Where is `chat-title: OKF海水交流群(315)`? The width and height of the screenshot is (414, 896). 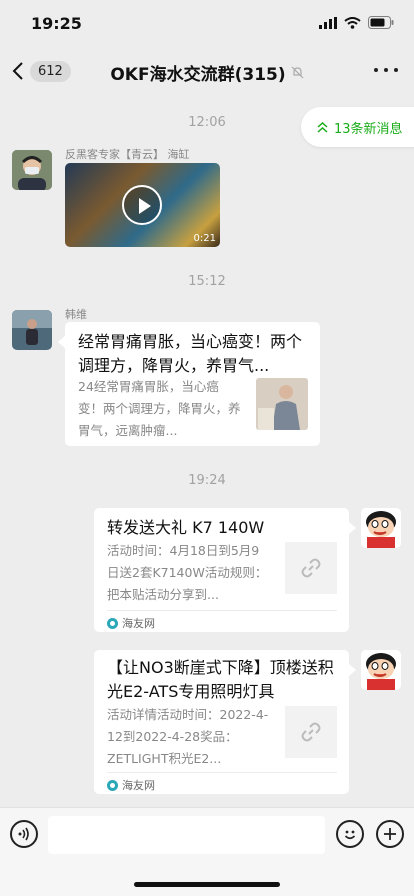 chat-title: OKF海水交流群(315) is located at coordinates (198, 75).